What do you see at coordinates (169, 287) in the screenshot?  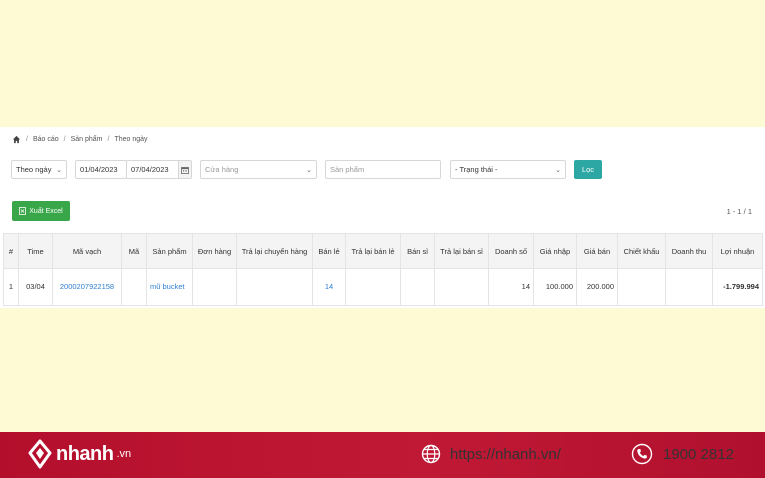 I see `cell-product-link: mũ bucket` at bounding box center [169, 287].